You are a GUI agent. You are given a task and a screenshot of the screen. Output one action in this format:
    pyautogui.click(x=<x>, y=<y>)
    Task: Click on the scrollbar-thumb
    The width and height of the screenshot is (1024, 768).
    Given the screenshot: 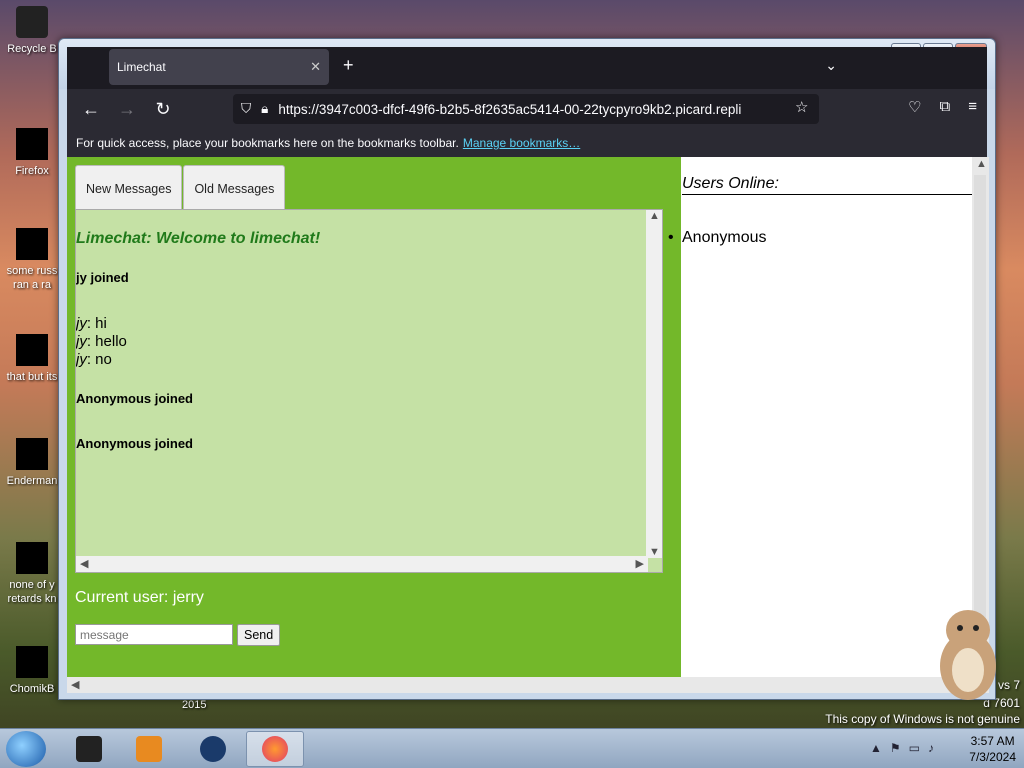 What is the action you would take?
    pyautogui.click(x=980, y=417)
    